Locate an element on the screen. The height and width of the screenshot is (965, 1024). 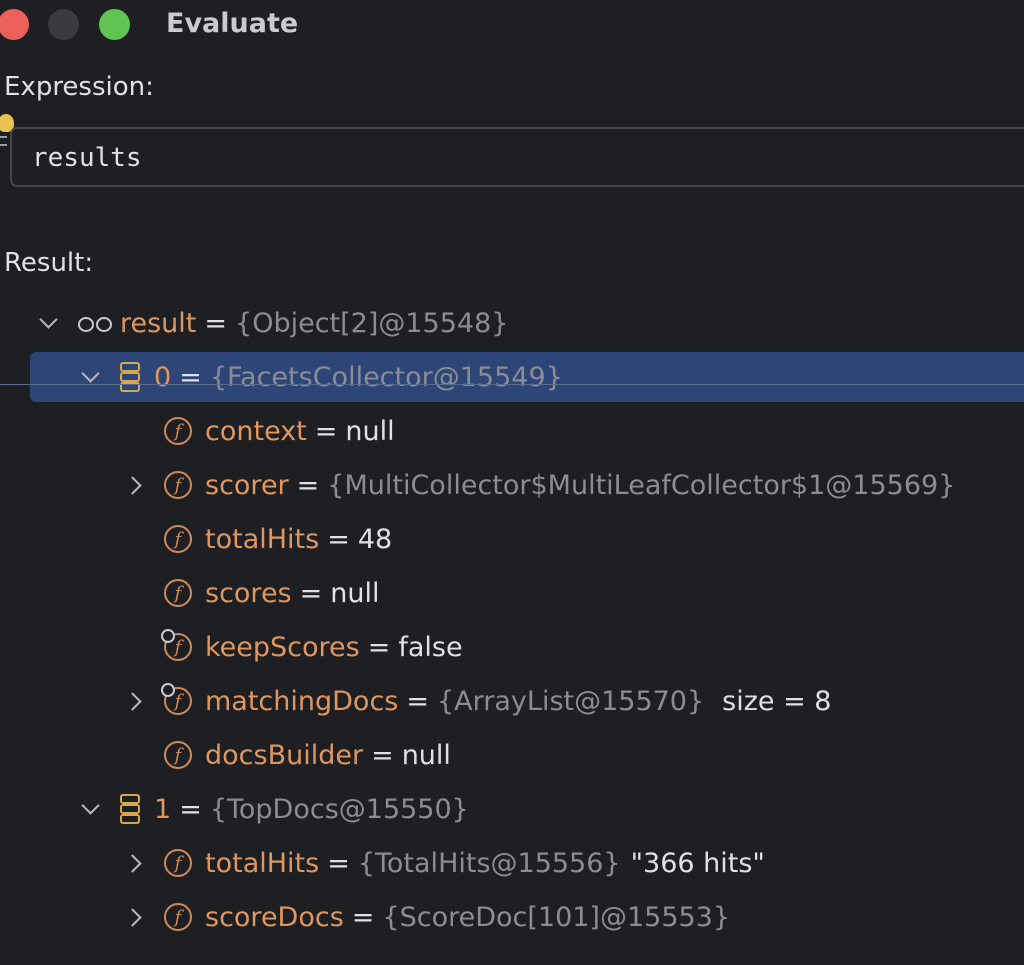
tree-row-0: 0 = {FacetsCollector@15549} is located at coordinates (512, 377).